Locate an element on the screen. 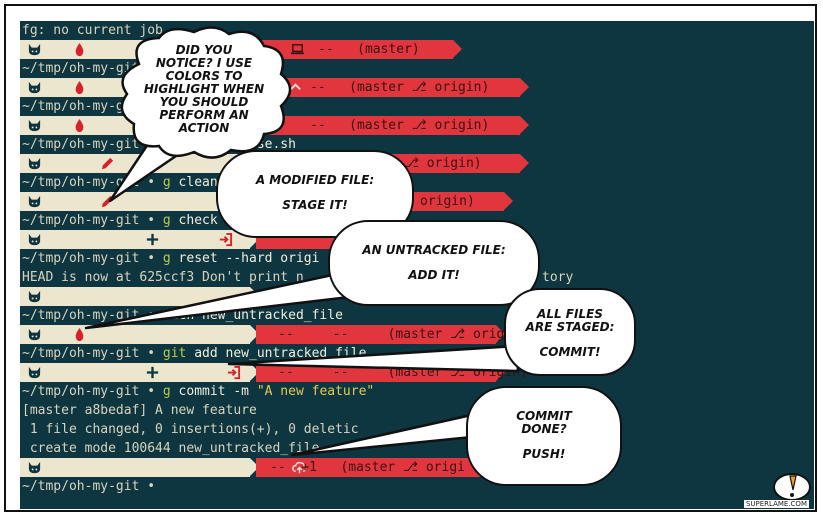 This screenshot has width=823, height=518. branch-info: -- +1 (master ⎇ origi is located at coordinates (367, 467).